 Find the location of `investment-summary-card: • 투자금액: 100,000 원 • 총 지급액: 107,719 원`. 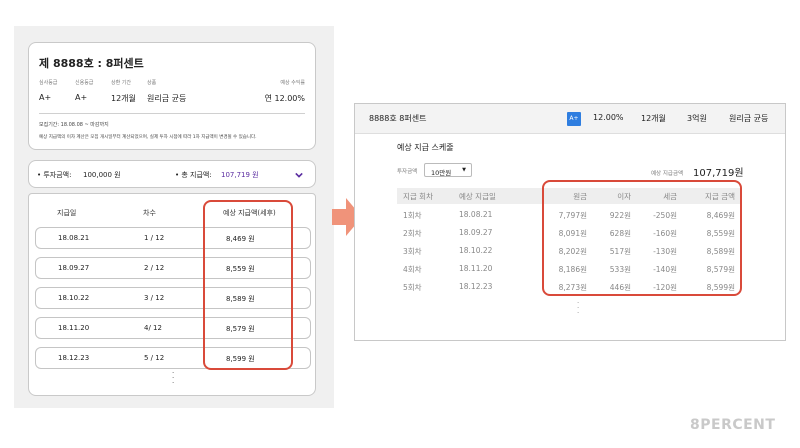

investment-summary-card: • 투자금액: 100,000 원 • 총 지급액: 107,719 원 is located at coordinates (172, 174).